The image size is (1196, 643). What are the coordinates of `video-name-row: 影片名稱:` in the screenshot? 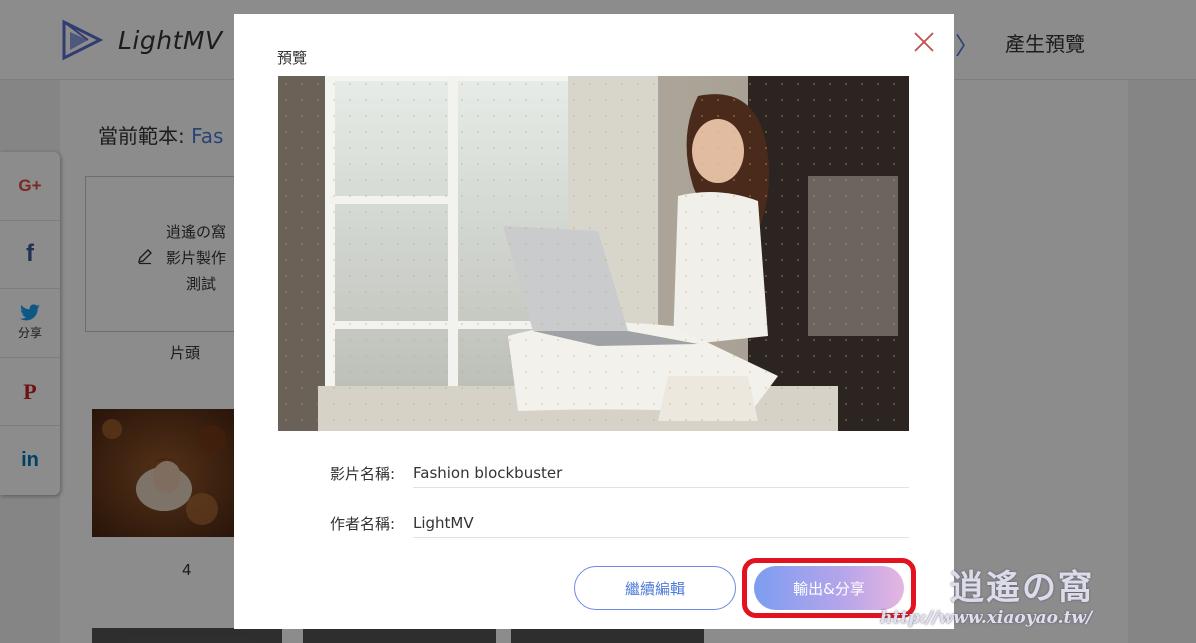 It's located at (619, 473).